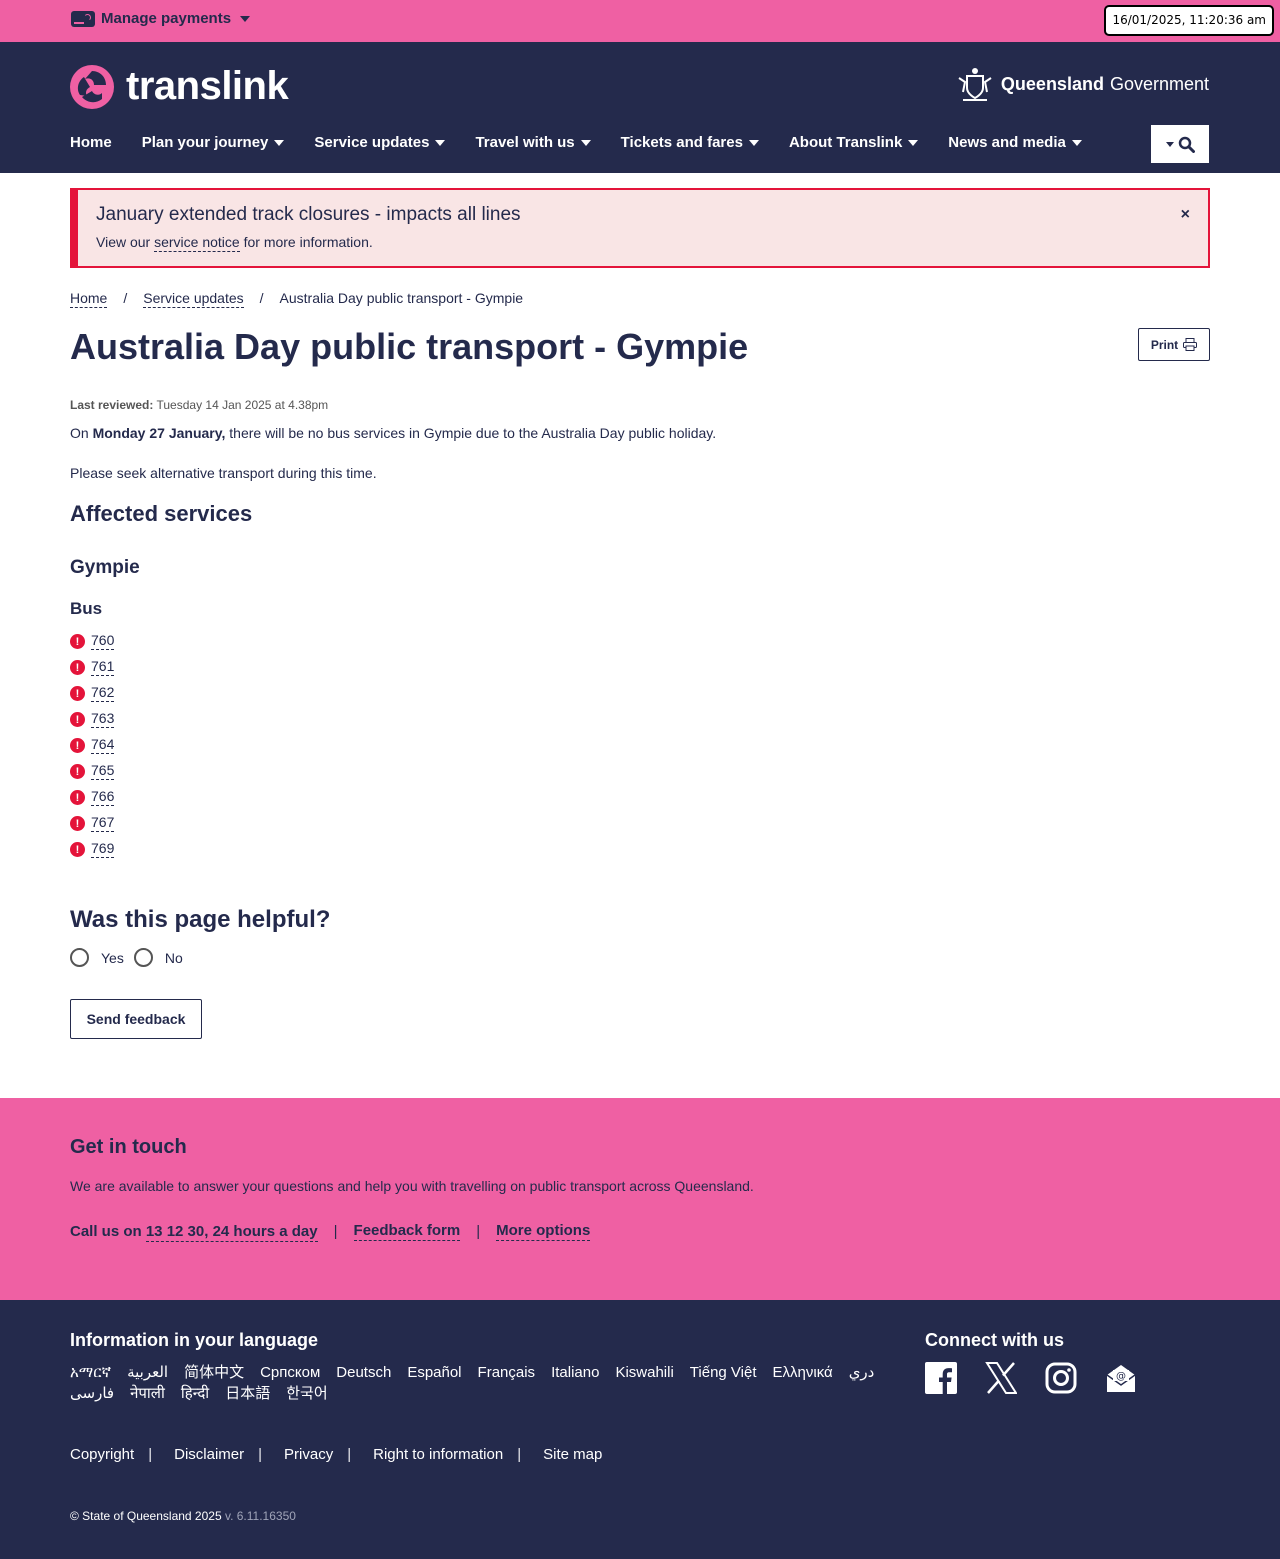 This screenshot has width=1280, height=1559. I want to click on gov-name-rest: Government, so click(1159, 83).